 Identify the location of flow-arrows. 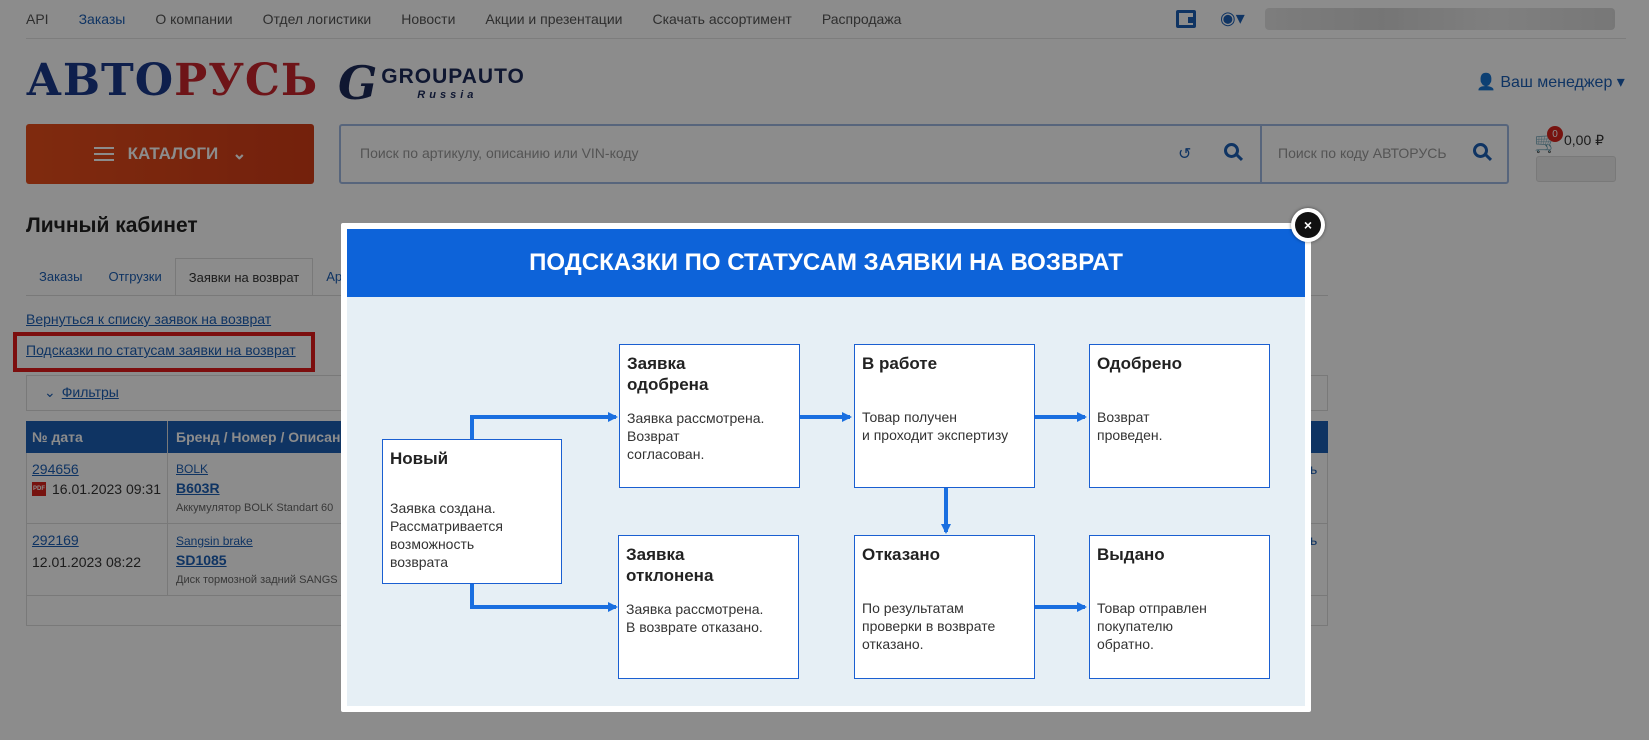
(778, 512).